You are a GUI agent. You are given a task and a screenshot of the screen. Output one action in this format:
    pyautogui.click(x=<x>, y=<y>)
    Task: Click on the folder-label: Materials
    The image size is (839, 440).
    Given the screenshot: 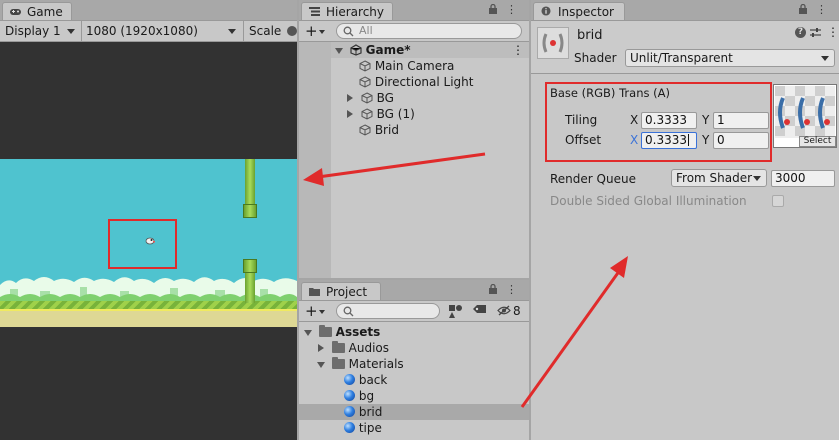 What is the action you would take?
    pyautogui.click(x=376, y=364)
    